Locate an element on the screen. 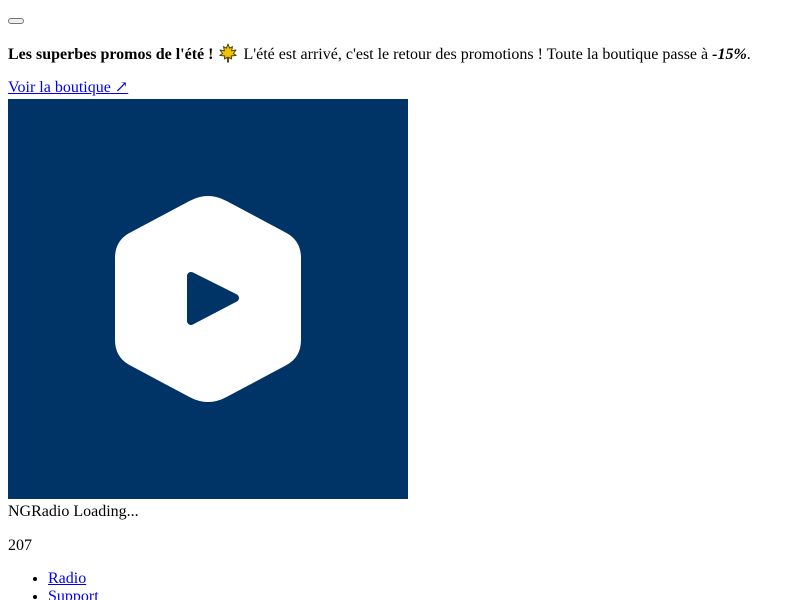 This screenshot has height=600, width=800. close-banner-button is located at coordinates (16, 21).